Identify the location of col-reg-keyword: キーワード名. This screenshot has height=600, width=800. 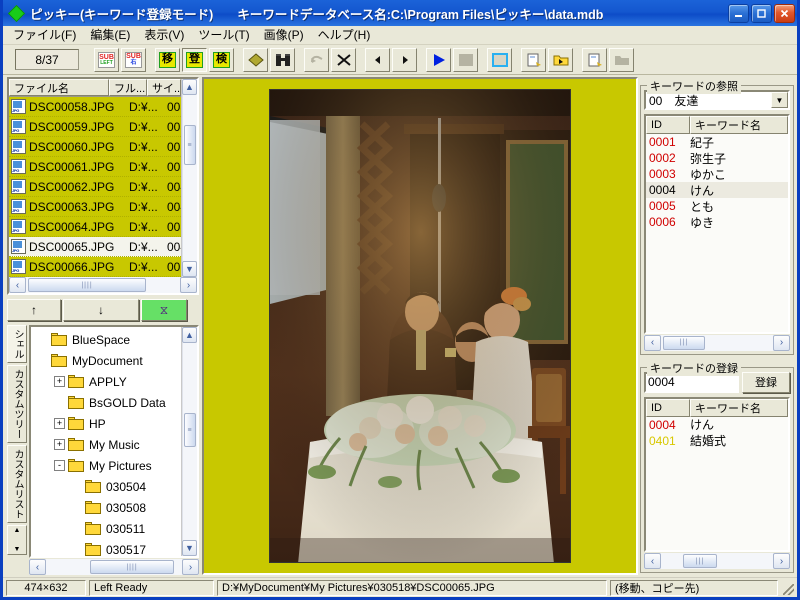
(739, 407).